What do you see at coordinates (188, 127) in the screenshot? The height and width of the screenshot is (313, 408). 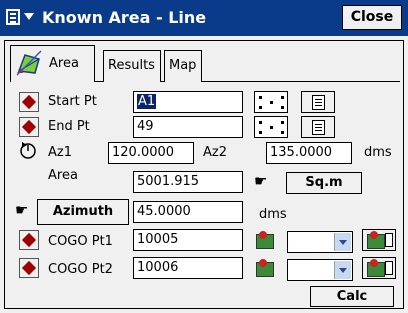 I see `end-pt-input: 49` at bounding box center [188, 127].